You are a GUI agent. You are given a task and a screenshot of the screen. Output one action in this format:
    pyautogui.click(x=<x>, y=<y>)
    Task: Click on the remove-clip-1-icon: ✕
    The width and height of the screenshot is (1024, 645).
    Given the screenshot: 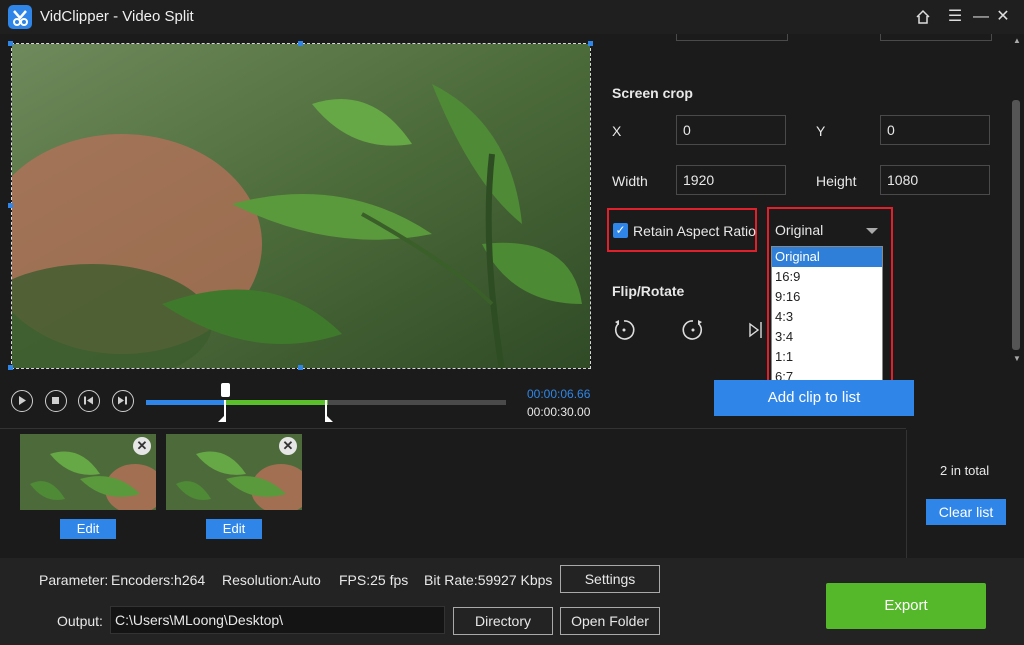 What is the action you would take?
    pyautogui.click(x=142, y=446)
    